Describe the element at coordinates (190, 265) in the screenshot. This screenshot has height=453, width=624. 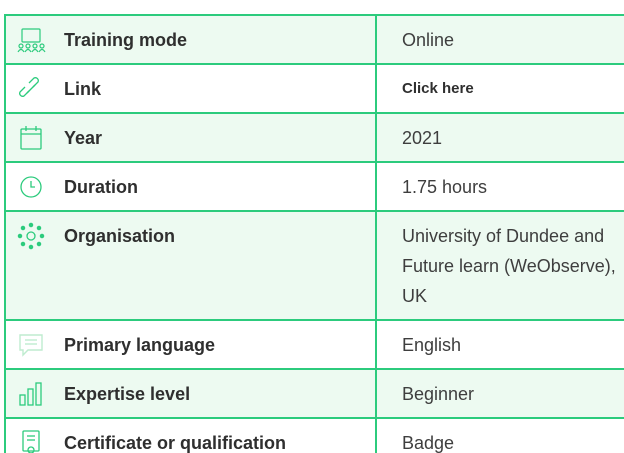
I see `label-cell: Organisation` at that location.